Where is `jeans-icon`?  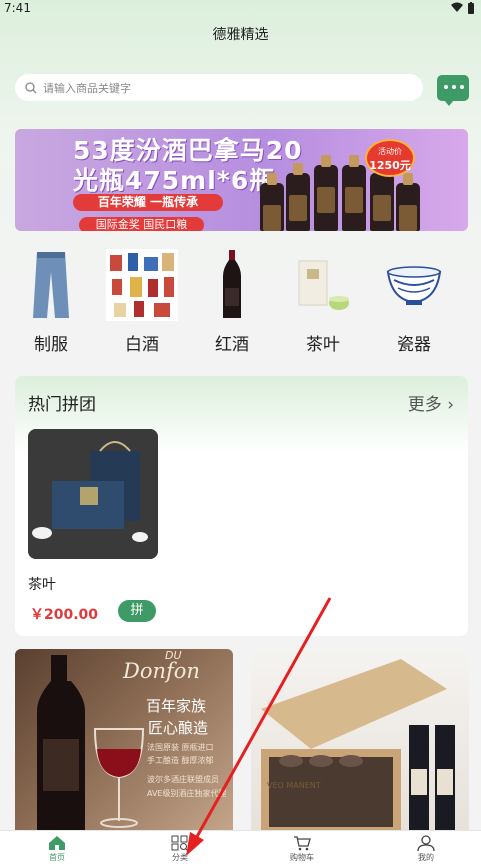
jeans-icon is located at coordinates (51, 285).